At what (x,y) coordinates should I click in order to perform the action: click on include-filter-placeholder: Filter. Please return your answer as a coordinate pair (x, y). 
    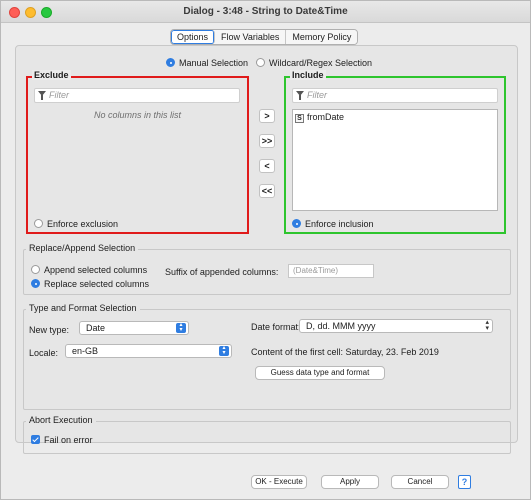
    Looking at the image, I should click on (317, 95).